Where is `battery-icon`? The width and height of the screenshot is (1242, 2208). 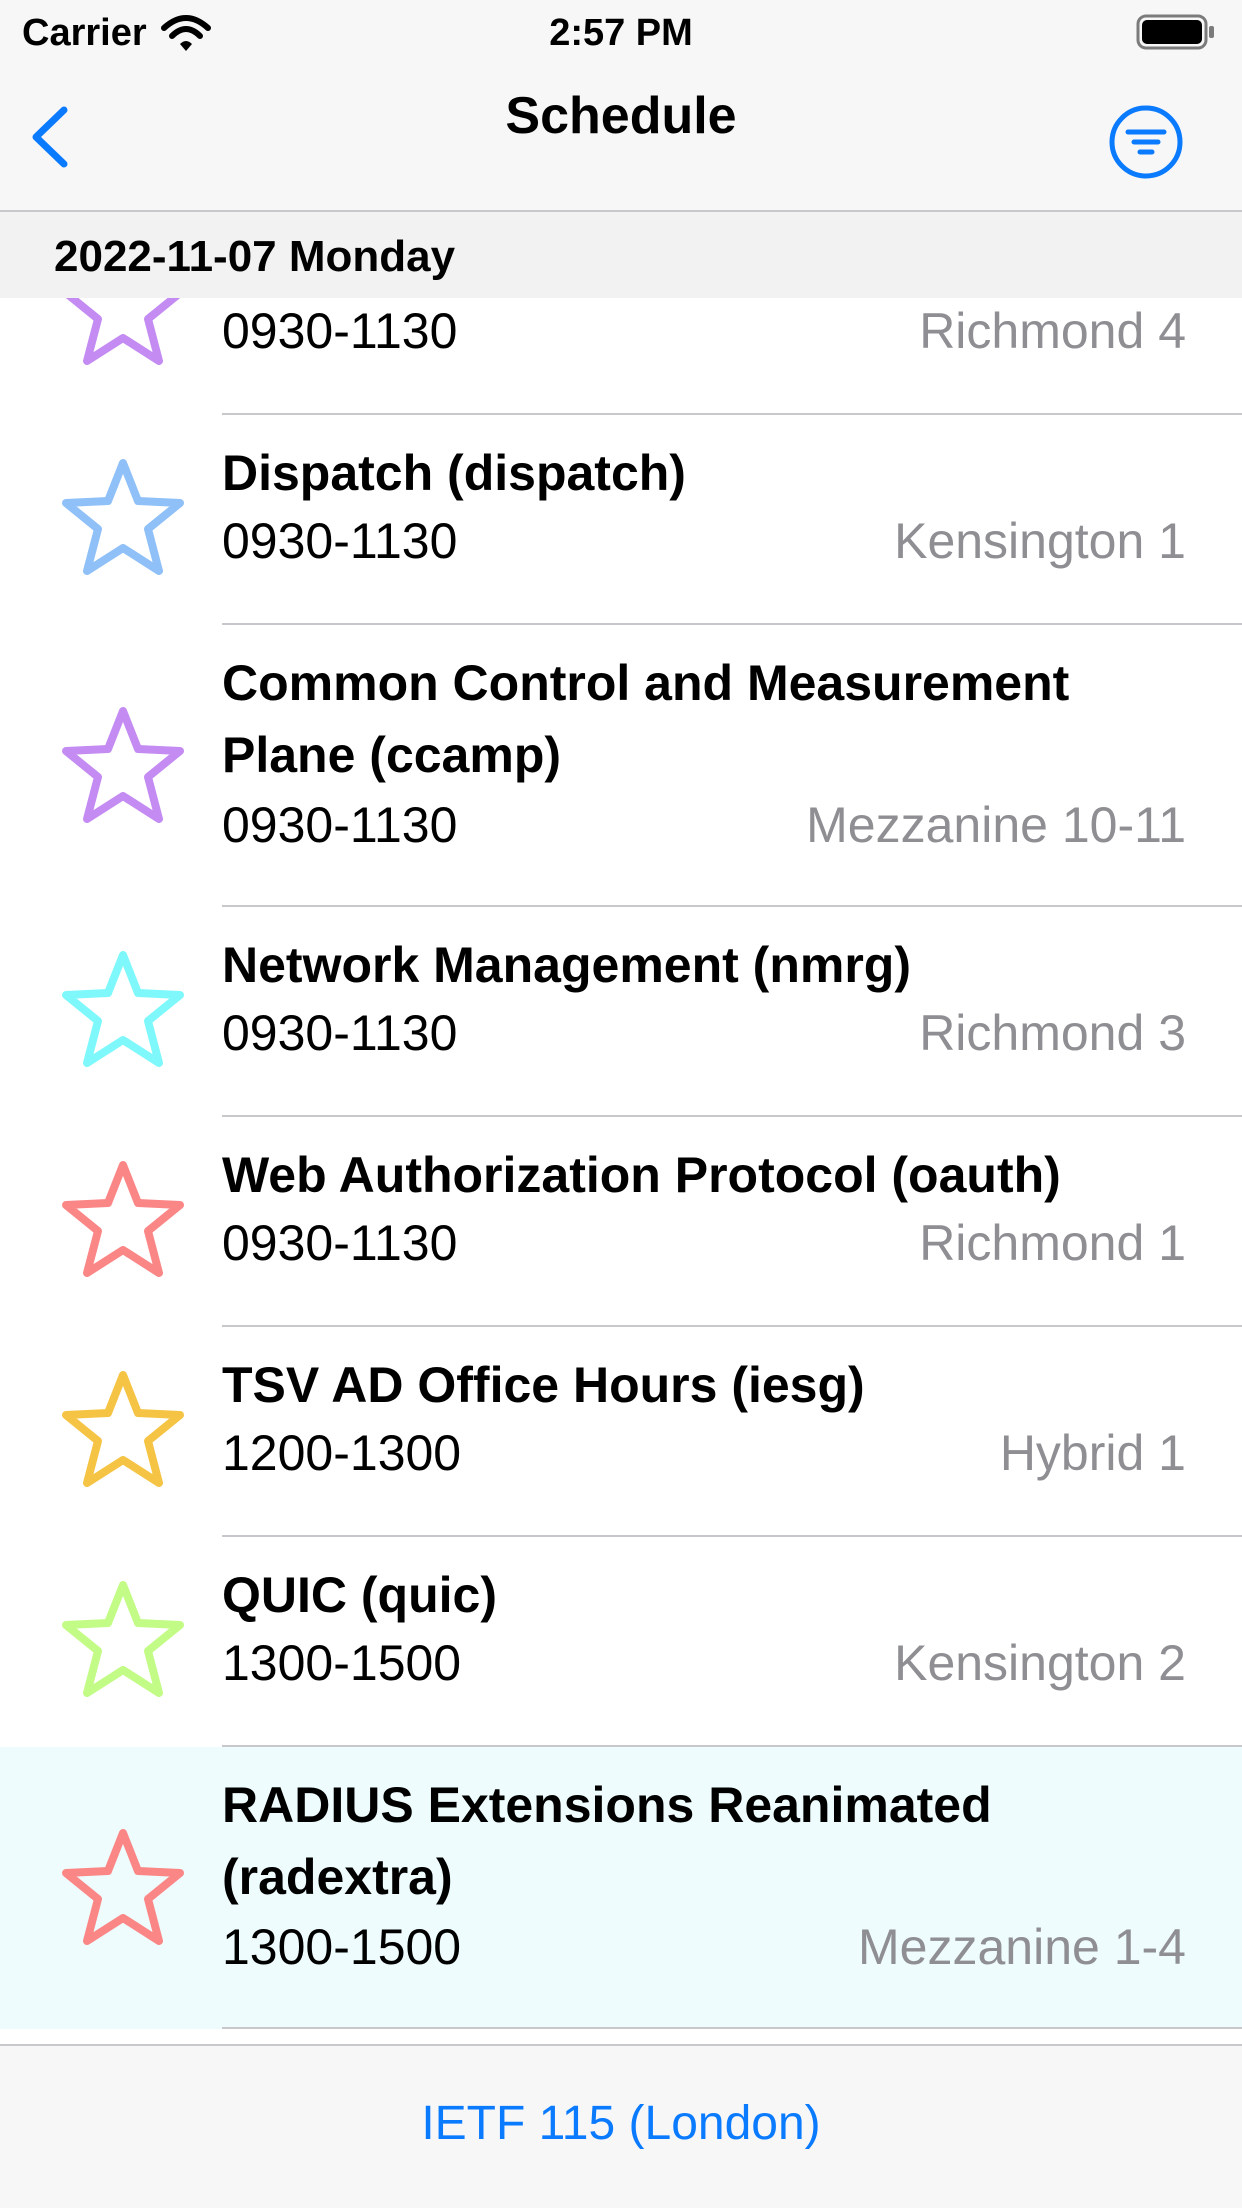 battery-icon is located at coordinates (1175, 32).